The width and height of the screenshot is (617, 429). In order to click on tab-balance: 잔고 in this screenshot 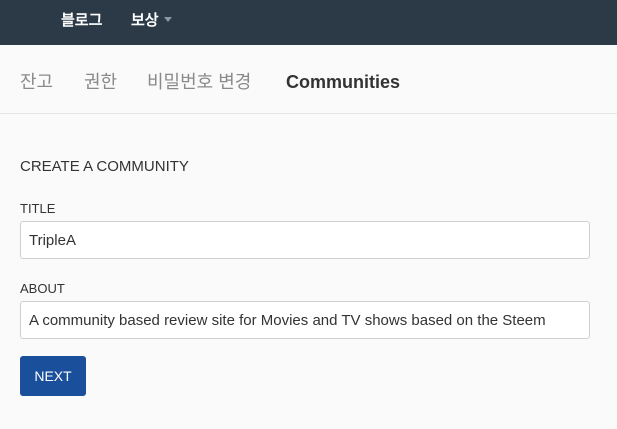, I will do `click(36, 82)`.